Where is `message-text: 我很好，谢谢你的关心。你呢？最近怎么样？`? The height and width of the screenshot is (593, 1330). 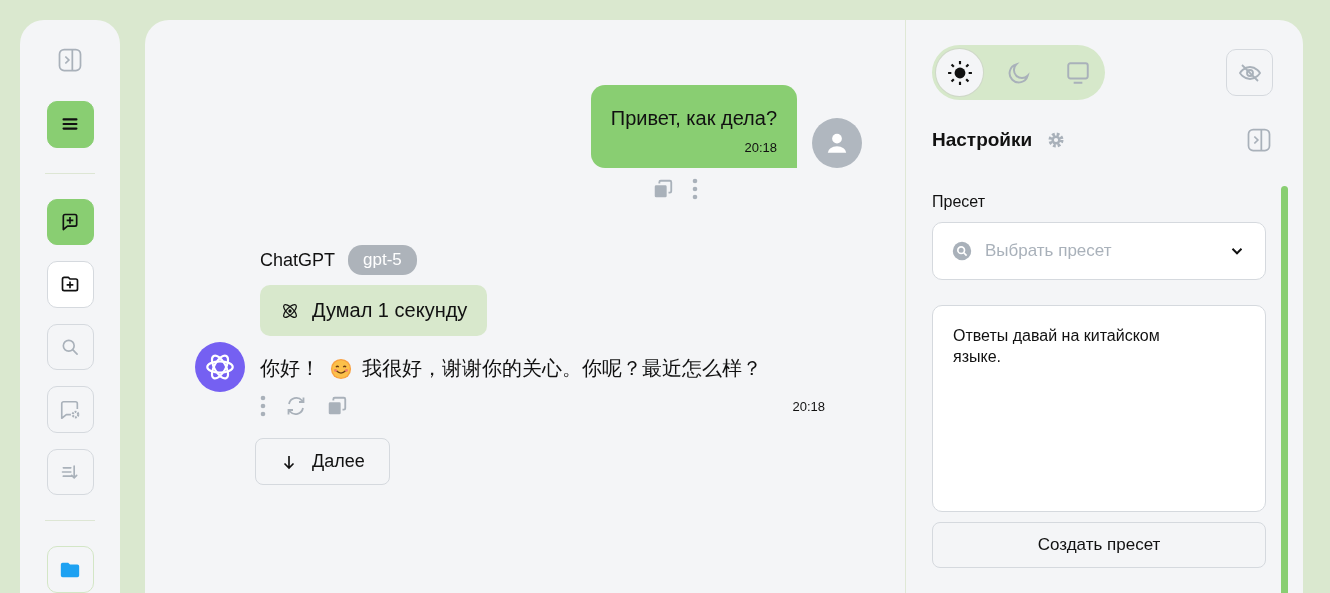 message-text: 我很好，谢谢你的关心。你呢？最近怎么样？ is located at coordinates (562, 368).